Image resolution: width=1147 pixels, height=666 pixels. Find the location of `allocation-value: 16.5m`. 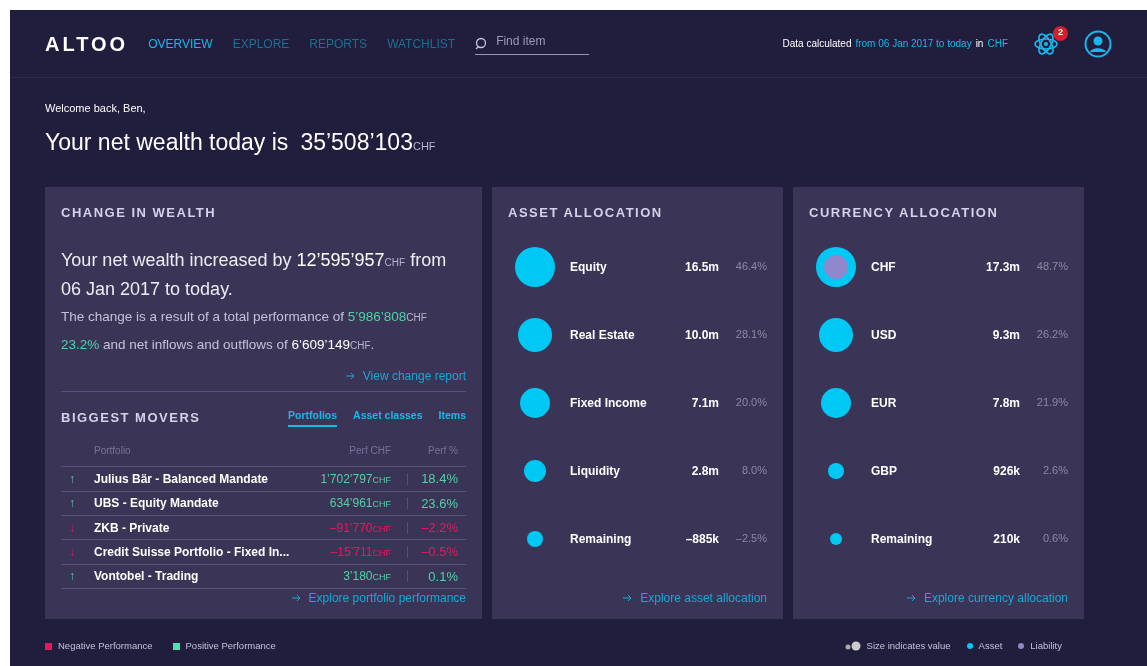

allocation-value: 16.5m is located at coordinates (701, 267).